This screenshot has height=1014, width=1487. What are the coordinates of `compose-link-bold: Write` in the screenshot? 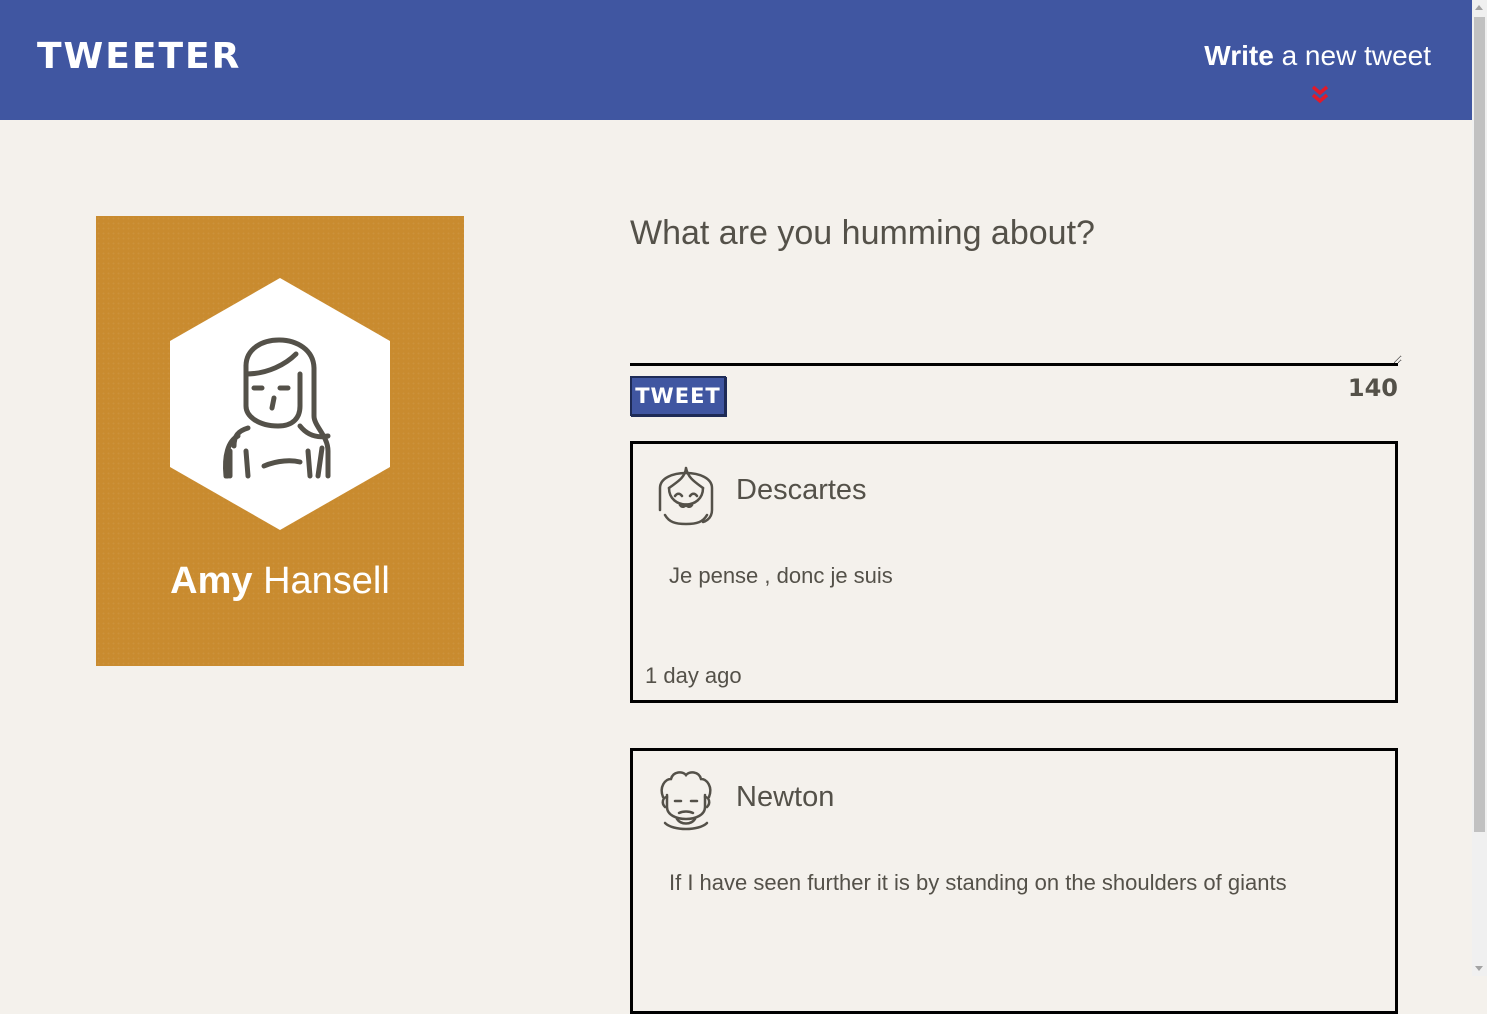 It's located at (1239, 55).